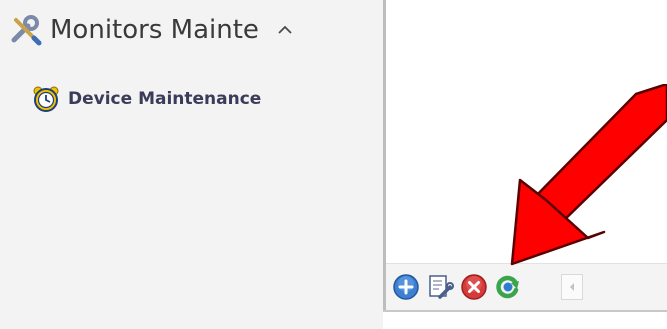 The height and width of the screenshot is (329, 667). What do you see at coordinates (155, 30) in the screenshot?
I see `sidebar-title: Monitors Mainten` at bounding box center [155, 30].